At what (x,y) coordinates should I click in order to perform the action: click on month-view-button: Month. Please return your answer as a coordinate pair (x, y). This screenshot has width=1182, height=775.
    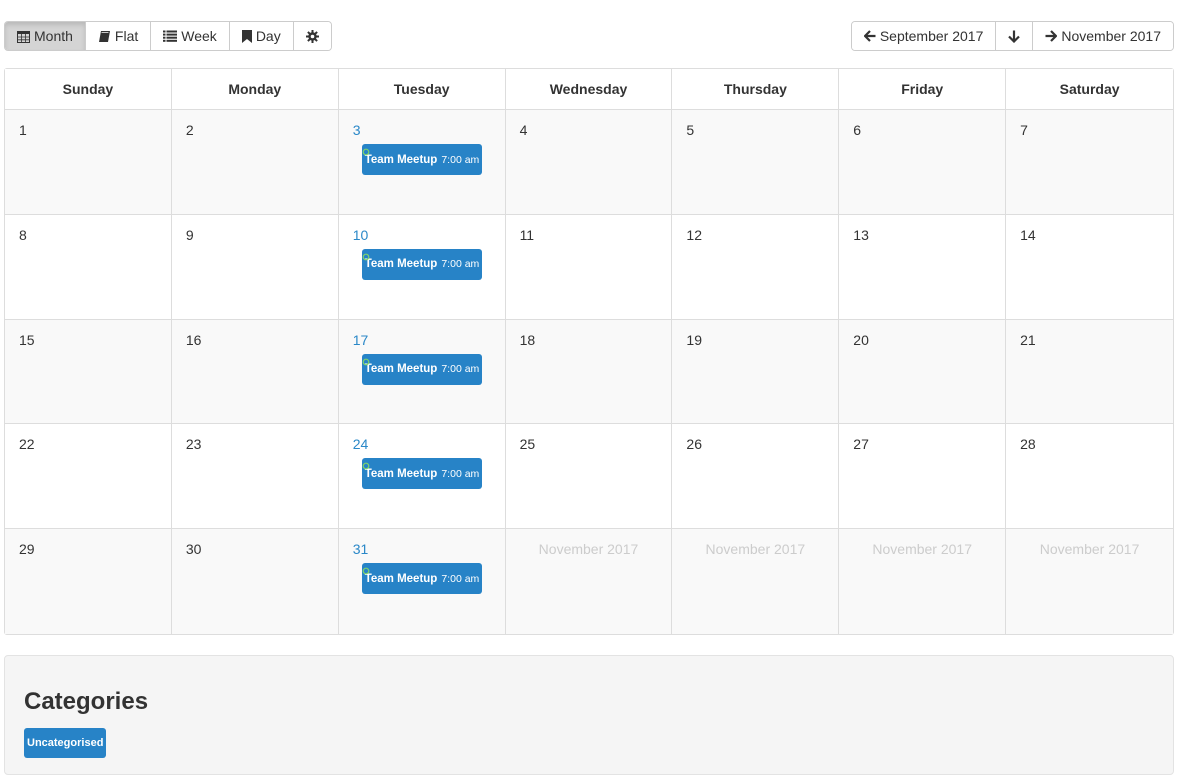
    Looking at the image, I should click on (45, 36).